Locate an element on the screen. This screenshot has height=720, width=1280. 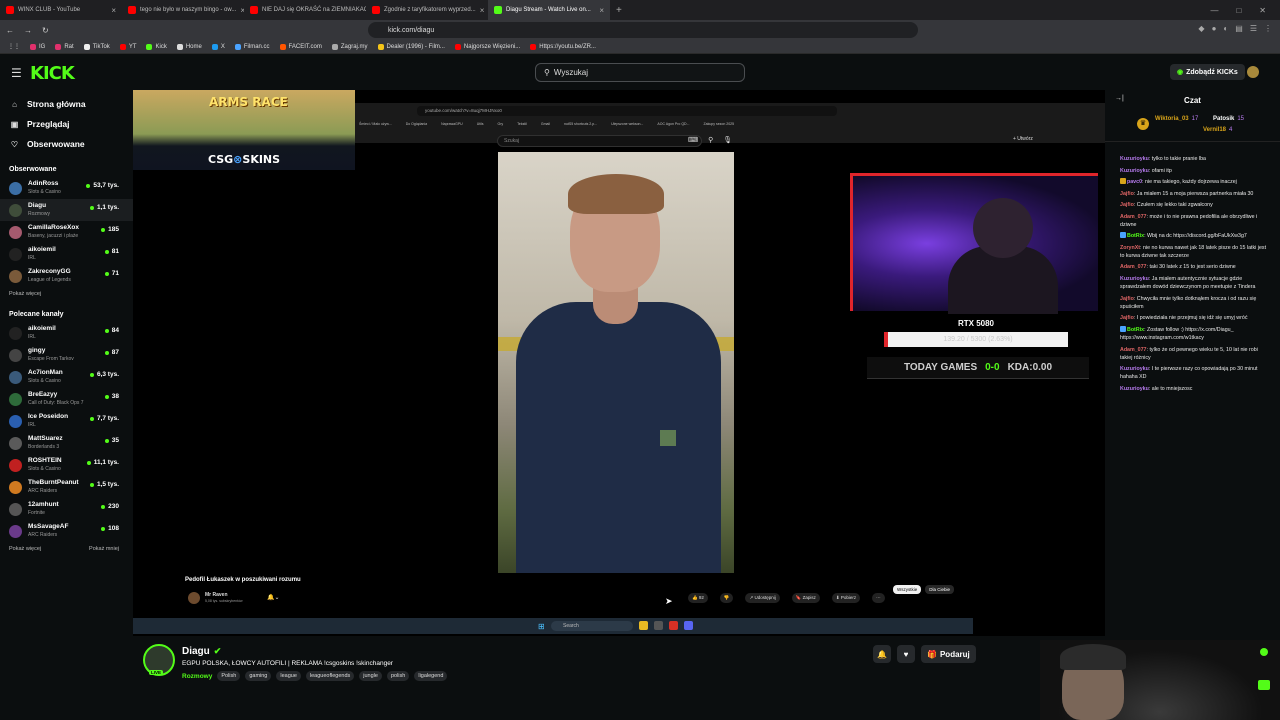
gift-button: 🎁 Podaruj is located at coordinates (948, 654).